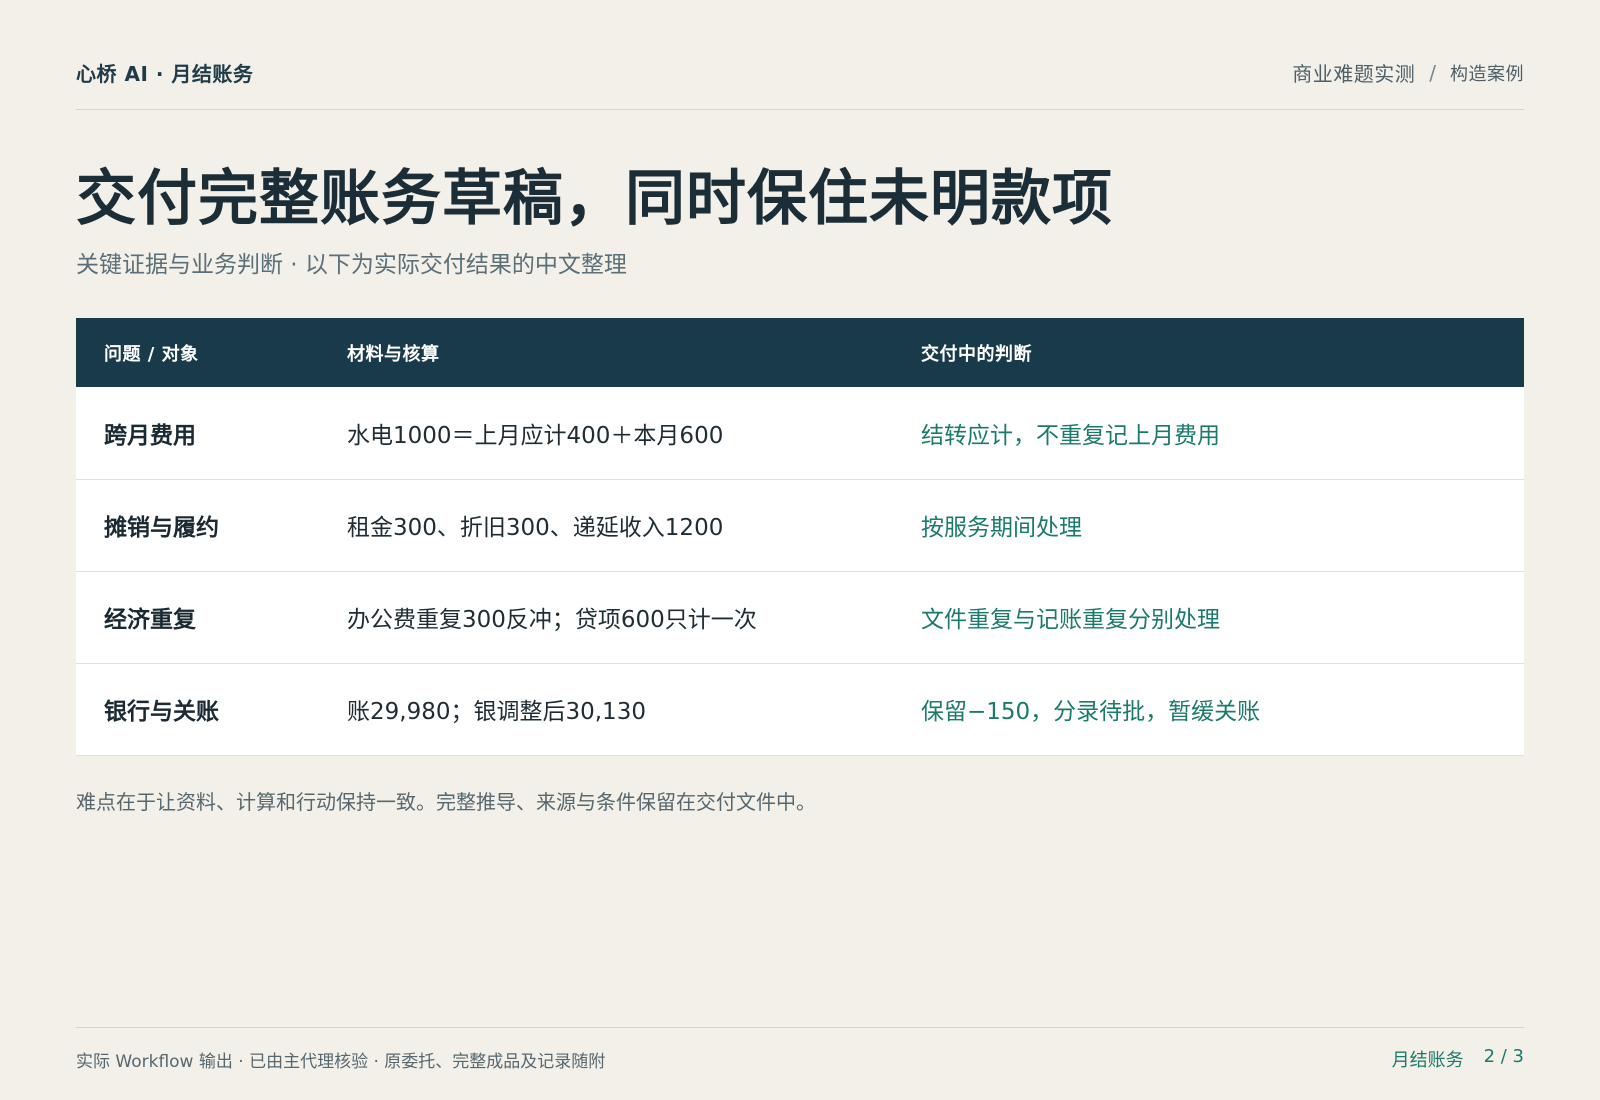 The image size is (1600, 1100). I want to click on table-row: 经济重复 办公费重复300反冲；贷项600只计一次 文件重复与记账重复分别处理, so click(800, 617).